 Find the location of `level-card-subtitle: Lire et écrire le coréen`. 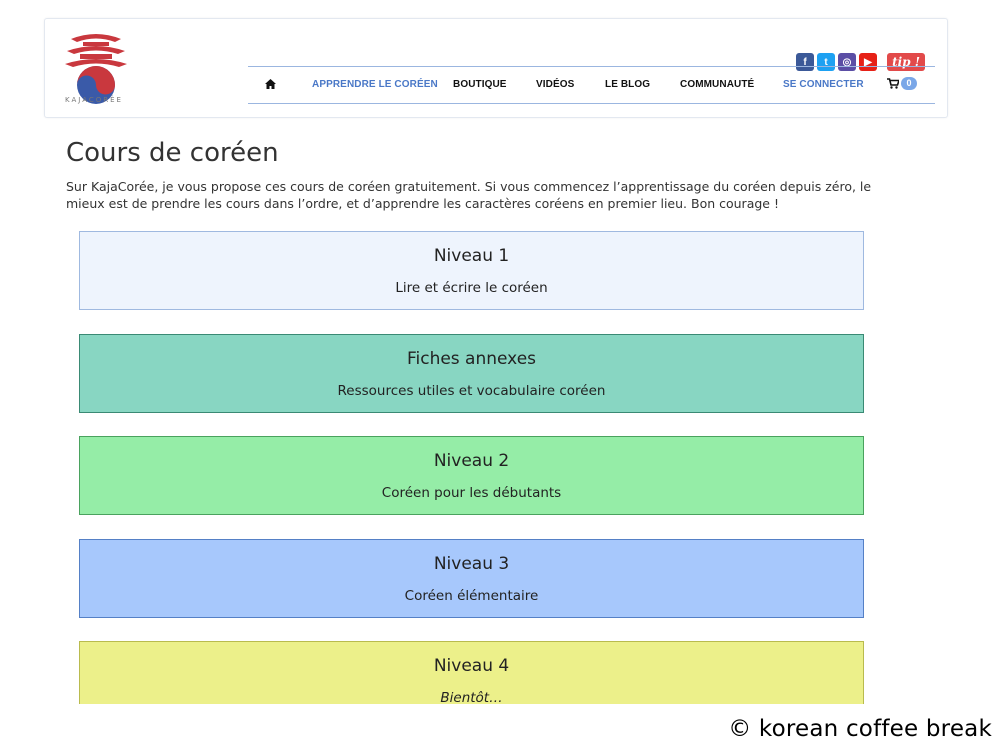

level-card-subtitle: Lire et écrire le coréen is located at coordinates (471, 288).